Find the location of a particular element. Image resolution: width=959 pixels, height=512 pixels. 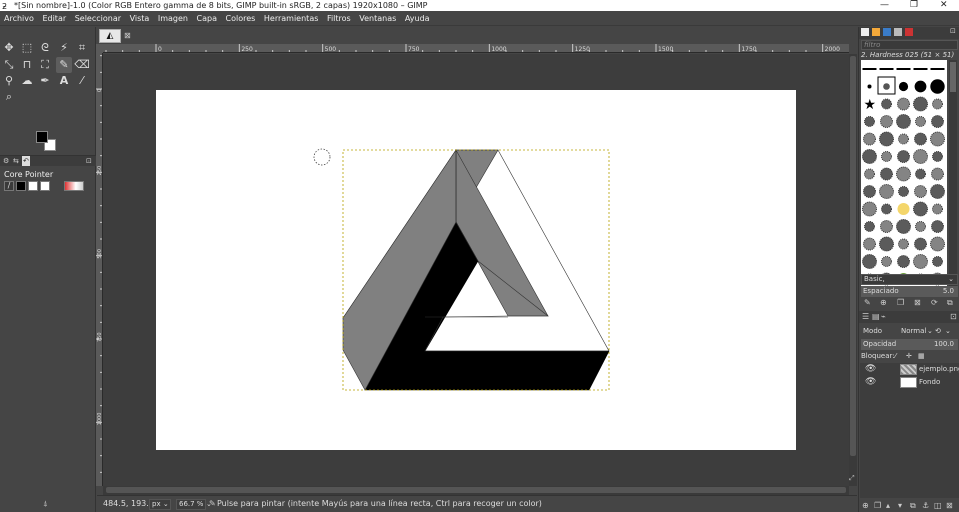

vertical-ruler: 0 250 500 750 1000 is located at coordinates (99, 269).